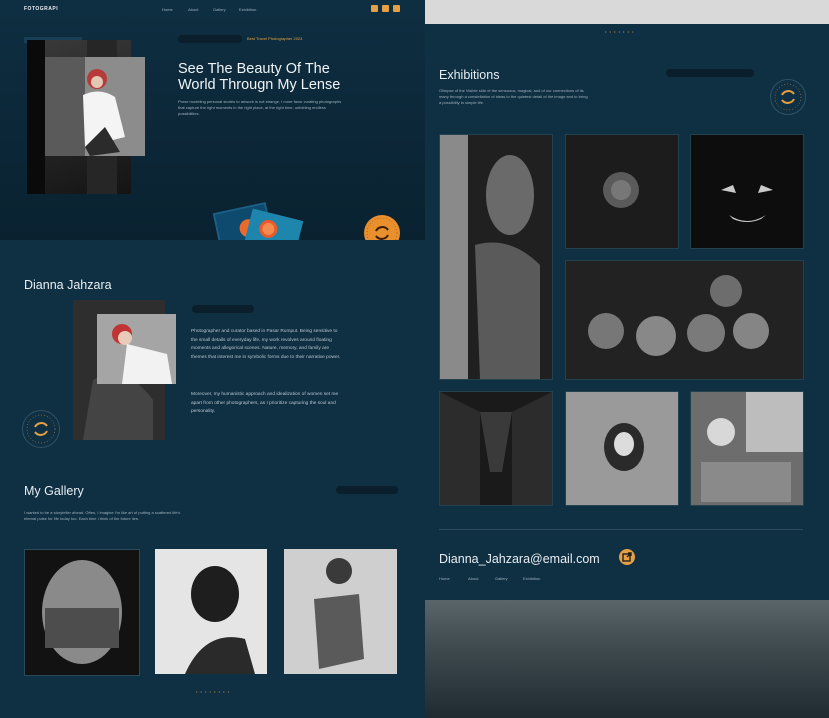 The width and height of the screenshot is (829, 718). What do you see at coordinates (444, 578) in the screenshot?
I see `footer-link-home: Home` at bounding box center [444, 578].